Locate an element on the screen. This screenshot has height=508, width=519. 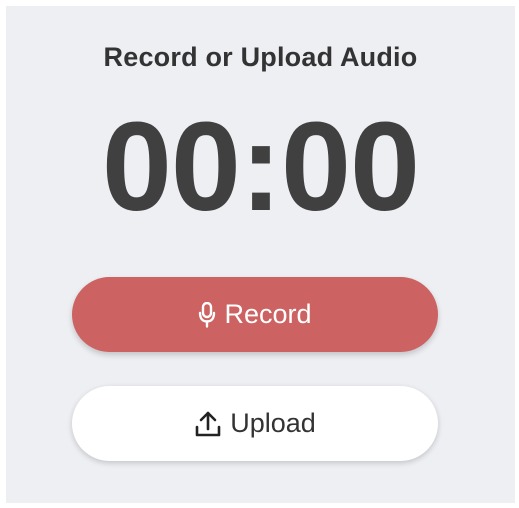
record-button: Record is located at coordinates (255, 314).